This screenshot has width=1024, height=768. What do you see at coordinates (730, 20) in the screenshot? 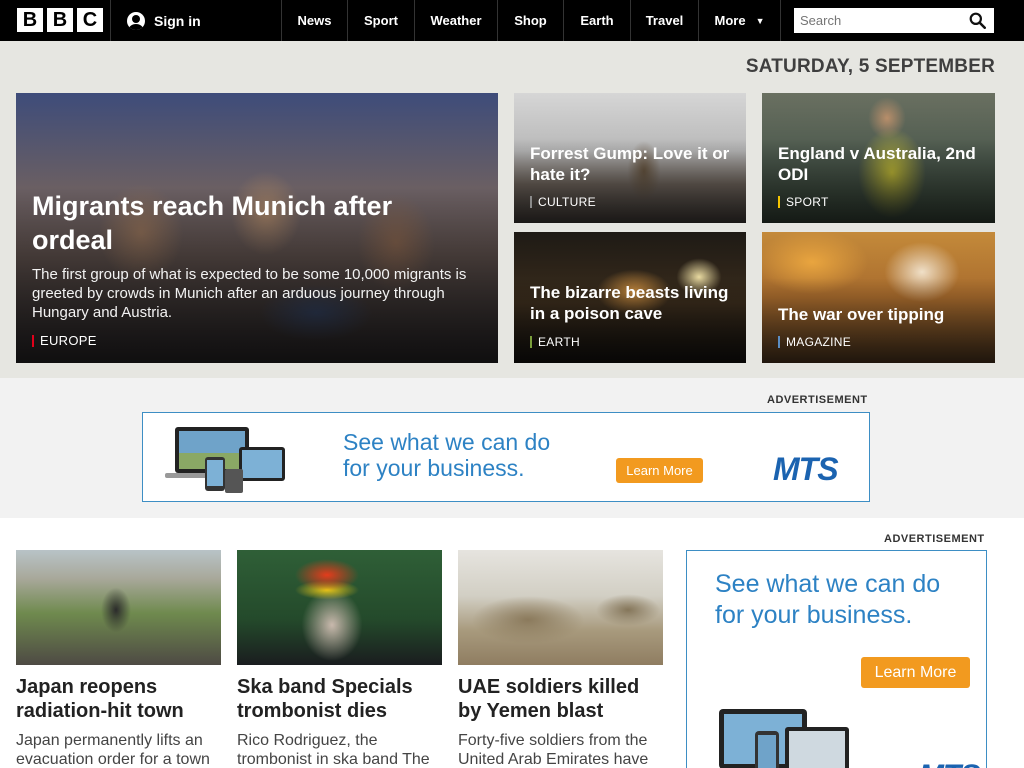
I see `nav-label: More` at bounding box center [730, 20].